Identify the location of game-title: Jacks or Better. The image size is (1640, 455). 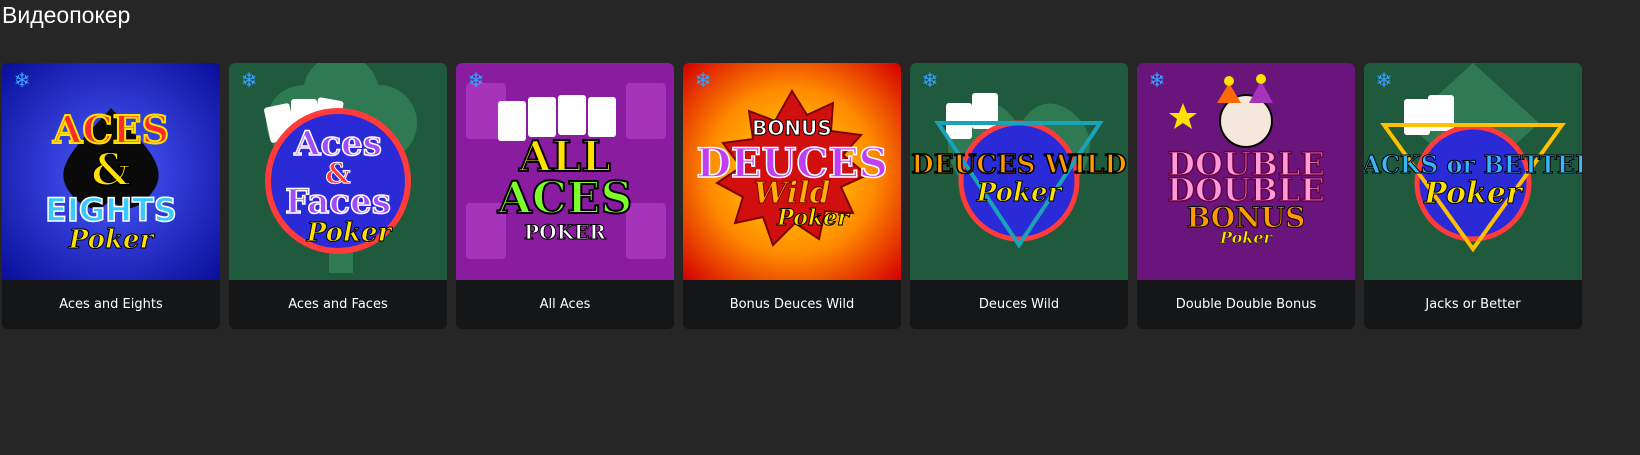
(1473, 304).